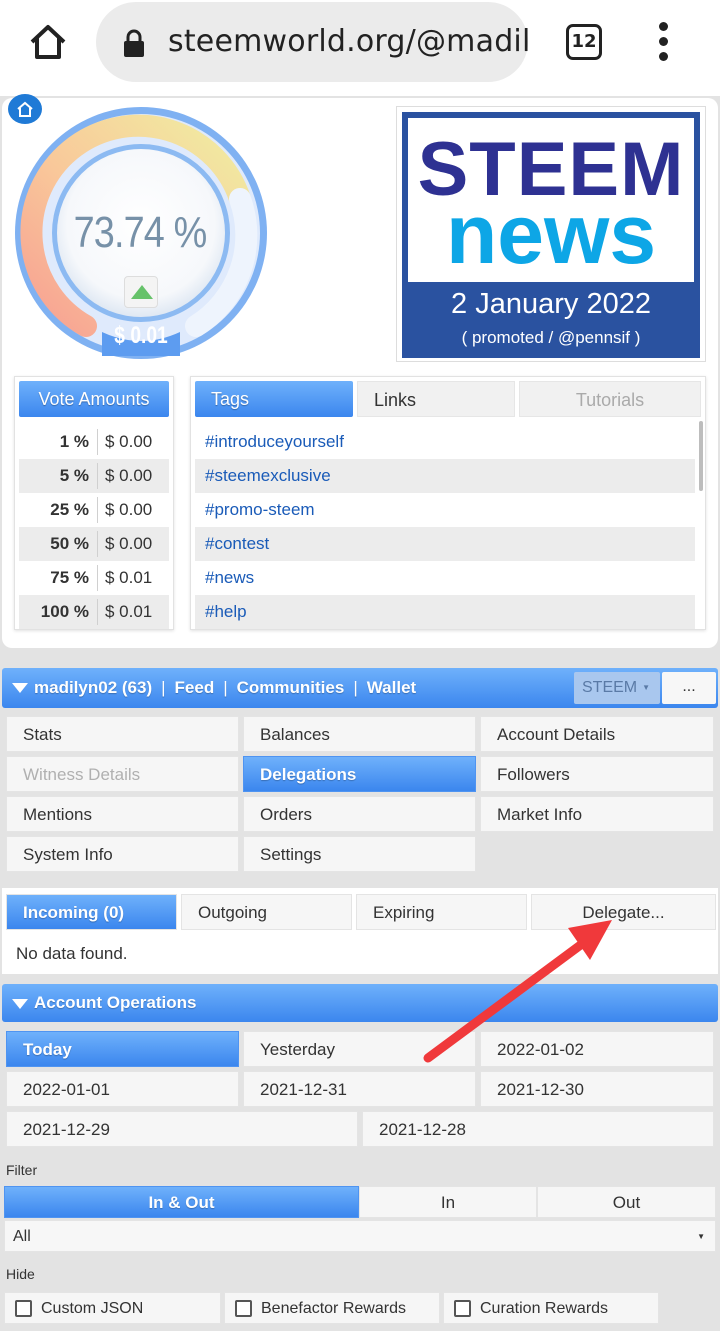  What do you see at coordinates (445, 578) in the screenshot?
I see `tag-link: #news` at bounding box center [445, 578].